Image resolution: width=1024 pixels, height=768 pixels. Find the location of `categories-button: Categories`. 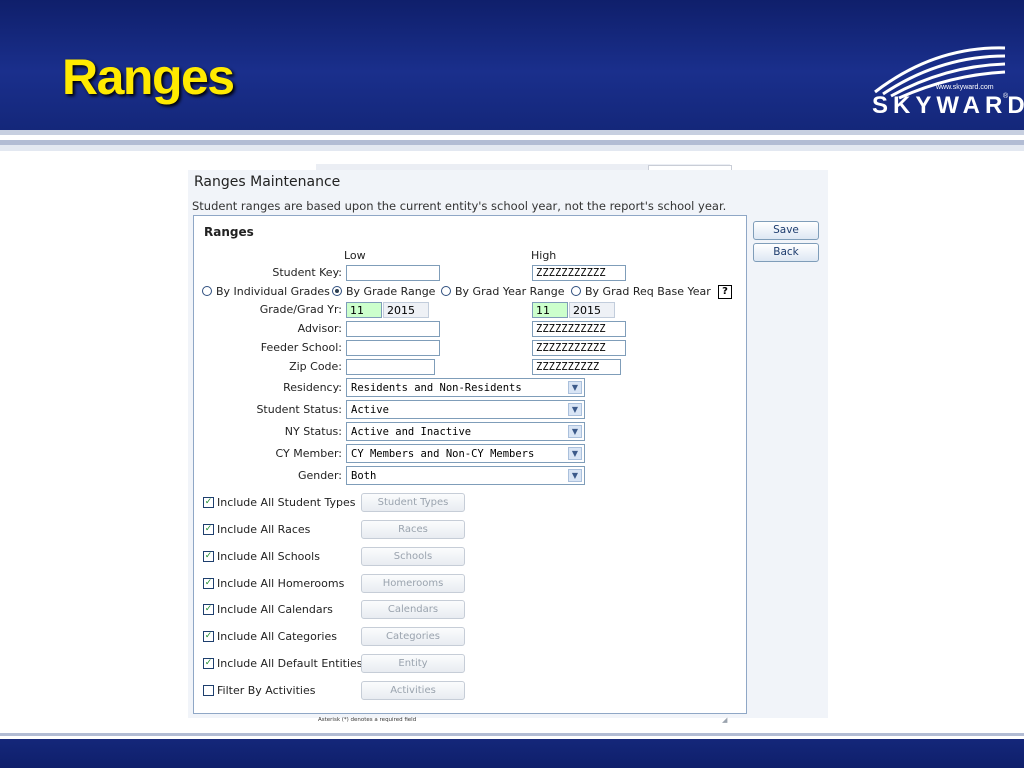

categories-button: Categories is located at coordinates (413, 636).